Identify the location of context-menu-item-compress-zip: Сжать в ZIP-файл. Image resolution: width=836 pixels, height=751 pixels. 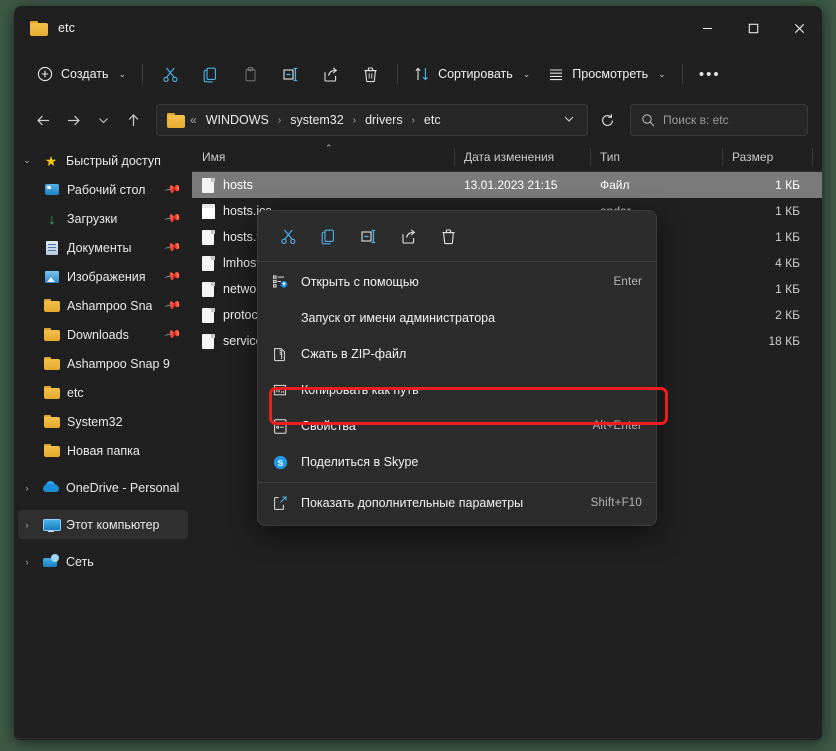
(457, 354).